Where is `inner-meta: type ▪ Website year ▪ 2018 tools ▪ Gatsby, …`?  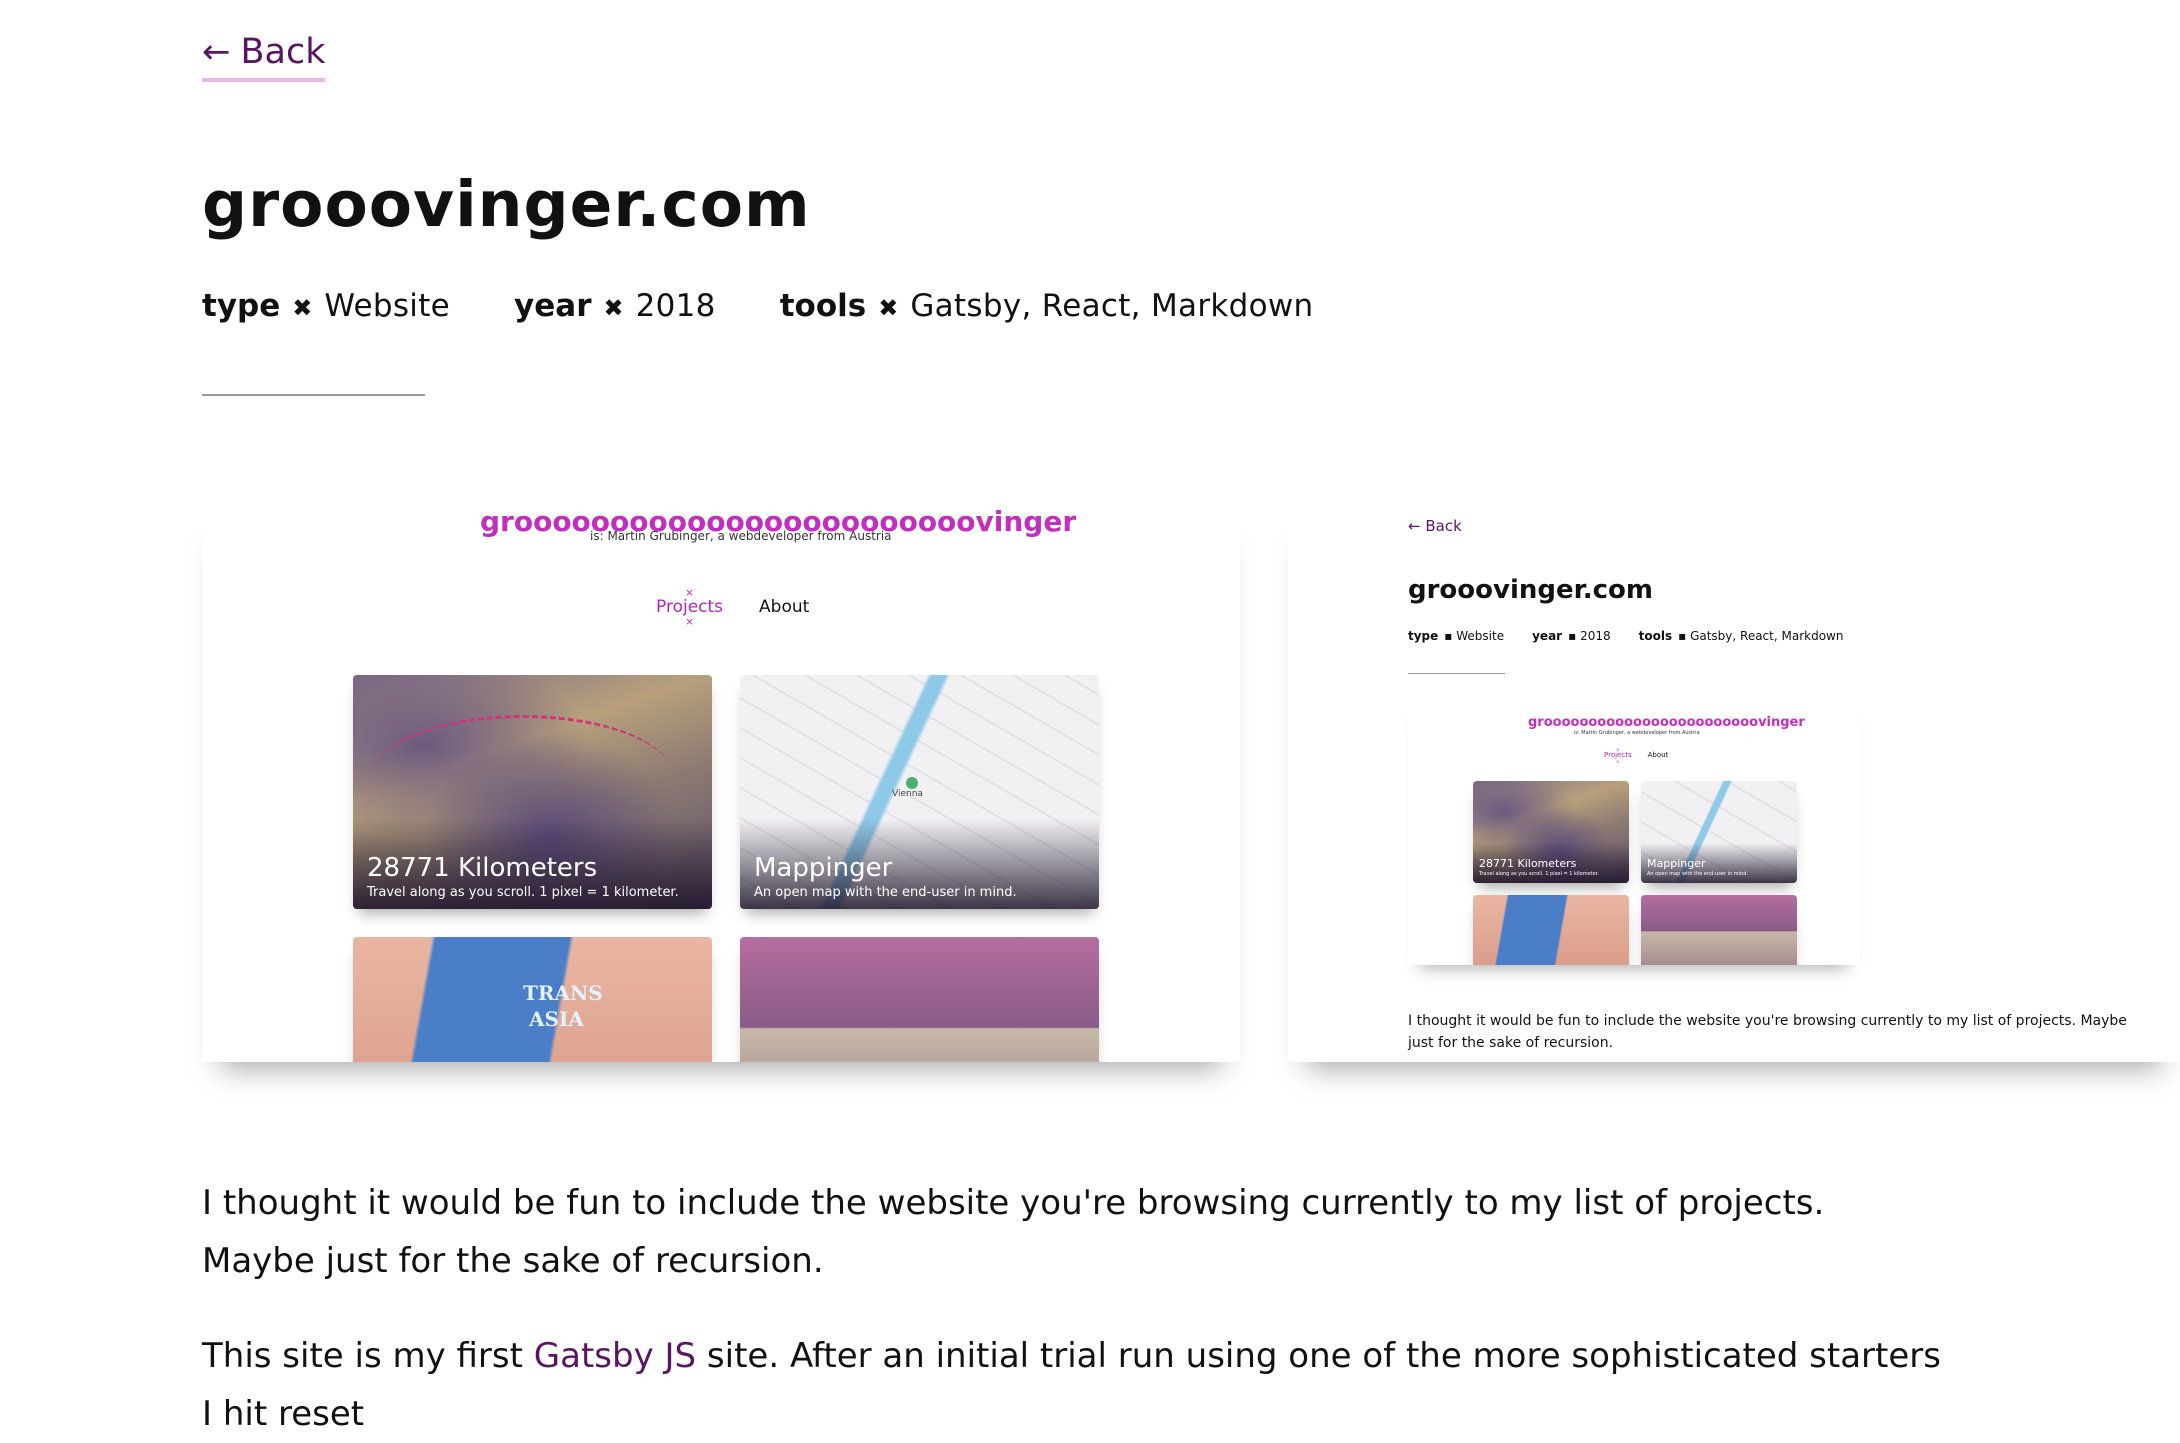 inner-meta: type ▪ Website year ▪ 2018 tools ▪ Gatsby, … is located at coordinates (1625, 636).